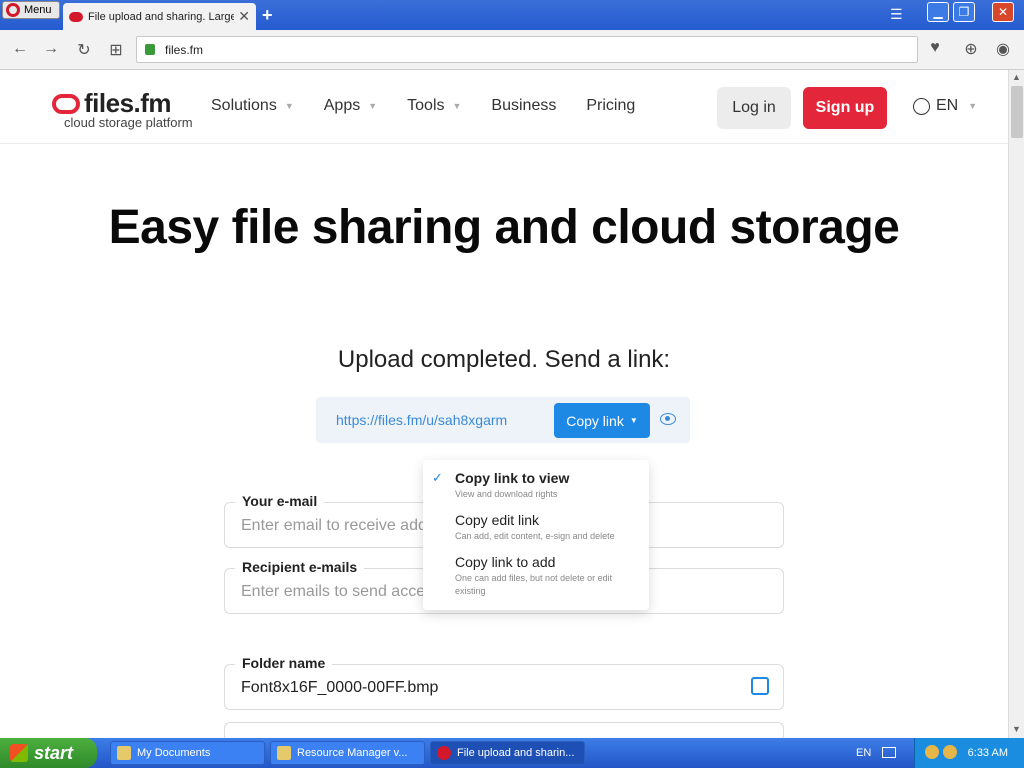  I want to click on clock: 6:33 AM, so click(987, 753).